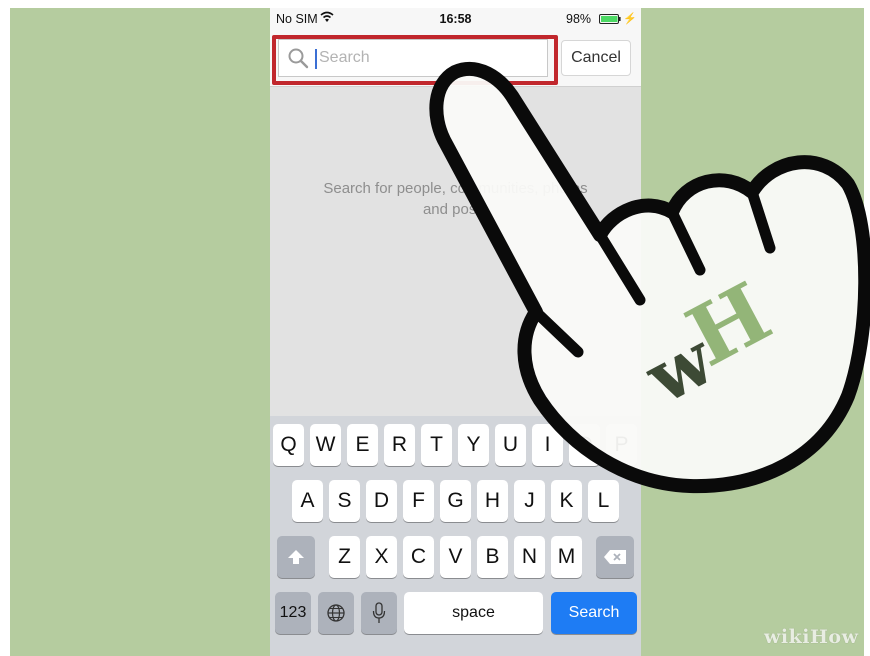 The width and height of the screenshot is (870, 656). Describe the element at coordinates (584, 445) in the screenshot. I see `key-o: O` at that location.